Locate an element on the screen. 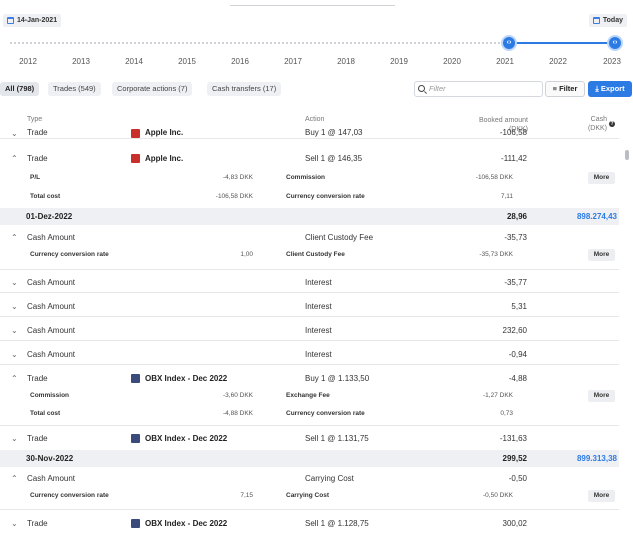 The width and height of the screenshot is (633, 535). group-date: 30-Nov-2022 is located at coordinates (50, 458).